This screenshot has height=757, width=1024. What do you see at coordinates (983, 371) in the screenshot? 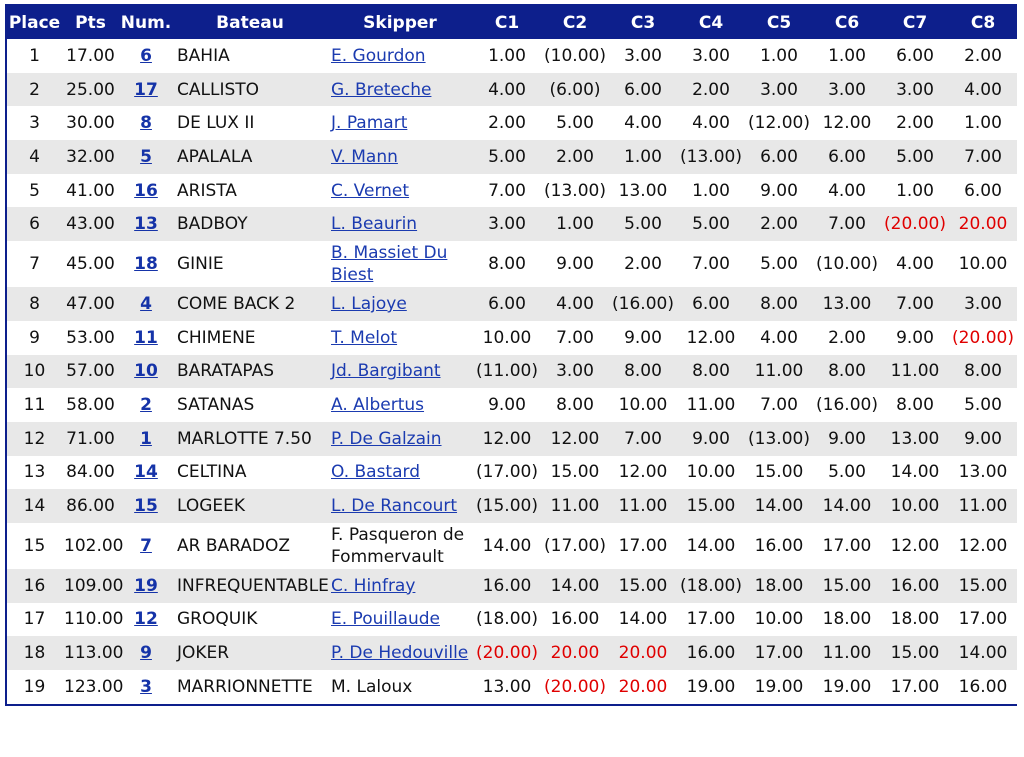
I see `race-c8-cell: 8.00` at bounding box center [983, 371].